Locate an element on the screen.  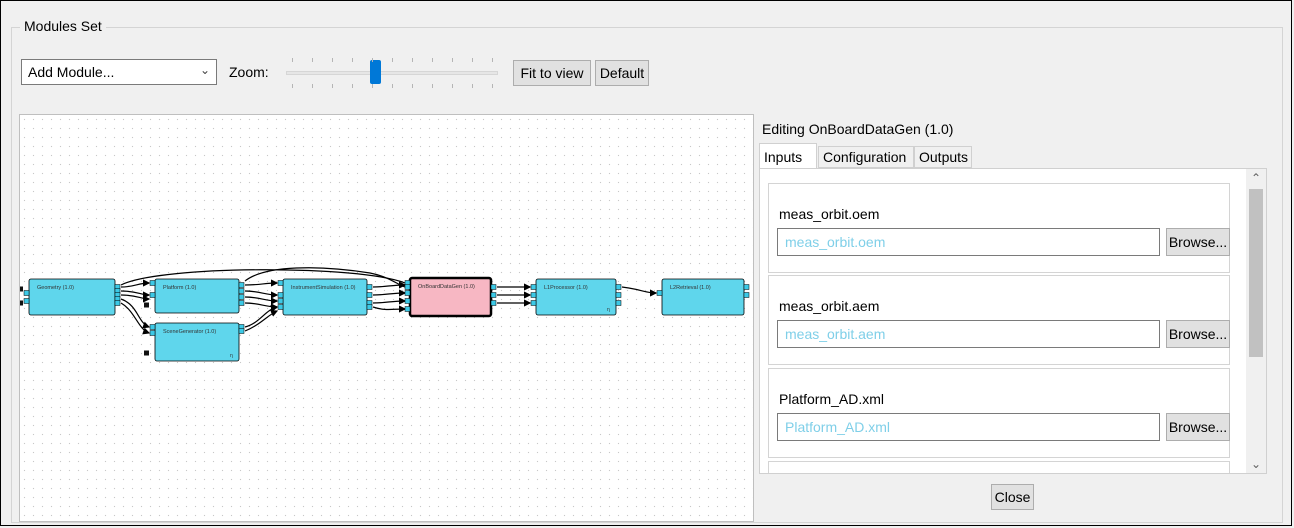
tab-outputs: Outputs is located at coordinates (943, 157).